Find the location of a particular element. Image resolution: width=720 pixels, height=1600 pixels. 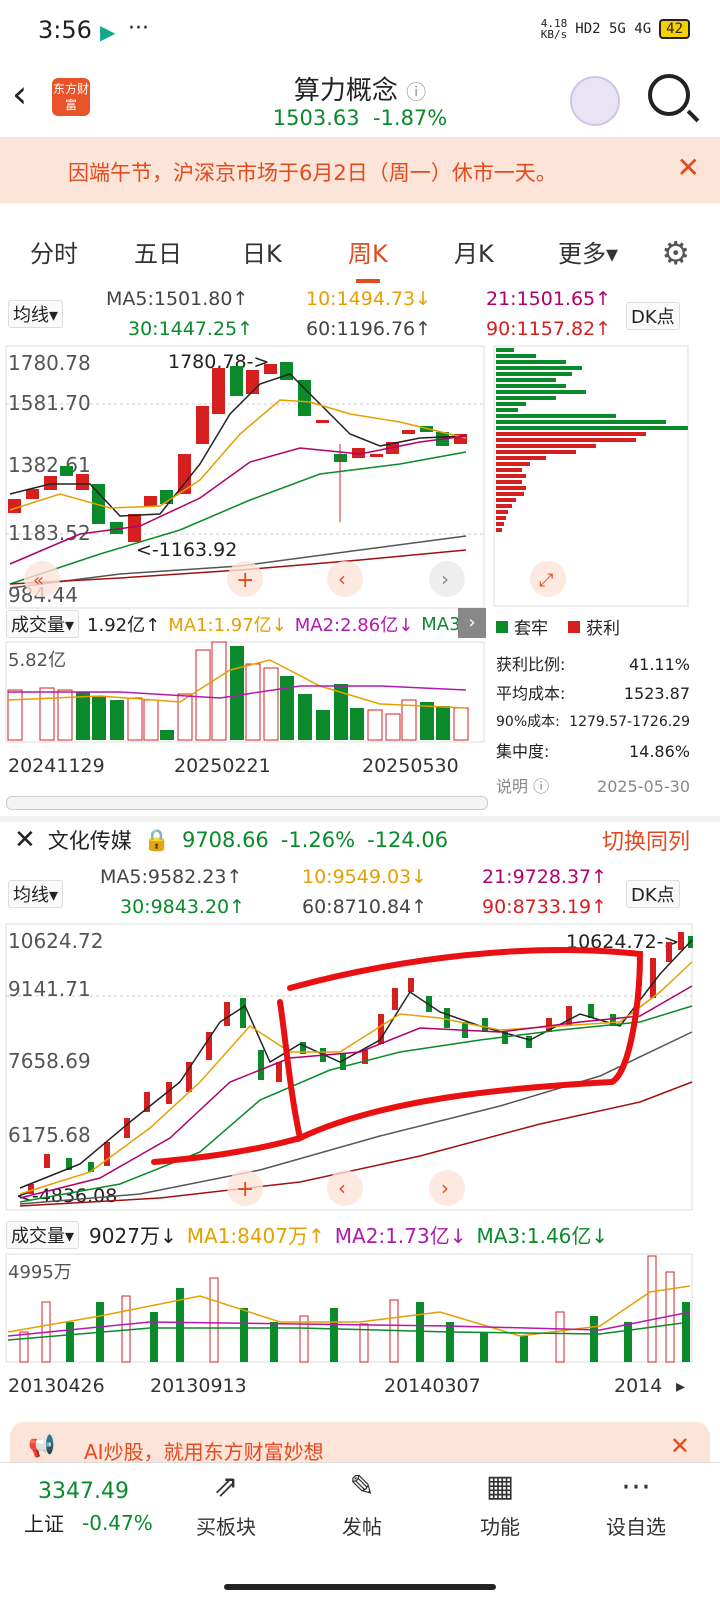

expand-icon: ⤢ is located at coordinates (546, 580).